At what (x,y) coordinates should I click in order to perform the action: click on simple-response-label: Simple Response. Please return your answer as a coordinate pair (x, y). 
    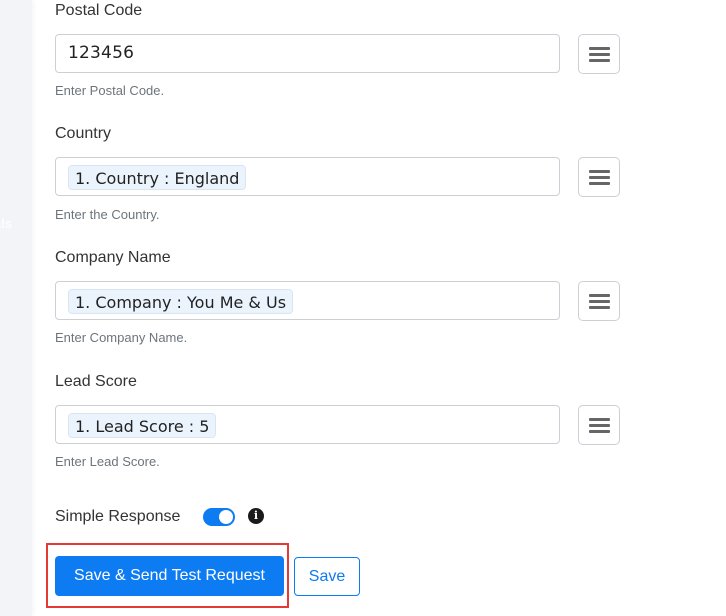
    Looking at the image, I should click on (118, 516).